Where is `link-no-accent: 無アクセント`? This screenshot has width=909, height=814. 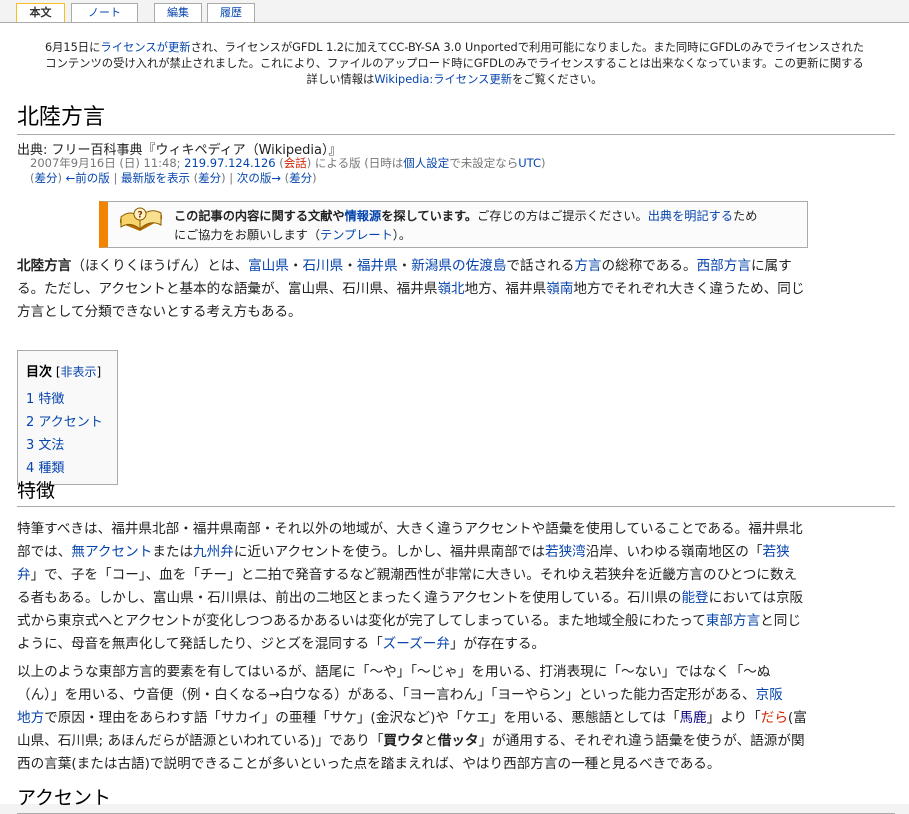 link-no-accent: 無アクセント is located at coordinates (111, 552).